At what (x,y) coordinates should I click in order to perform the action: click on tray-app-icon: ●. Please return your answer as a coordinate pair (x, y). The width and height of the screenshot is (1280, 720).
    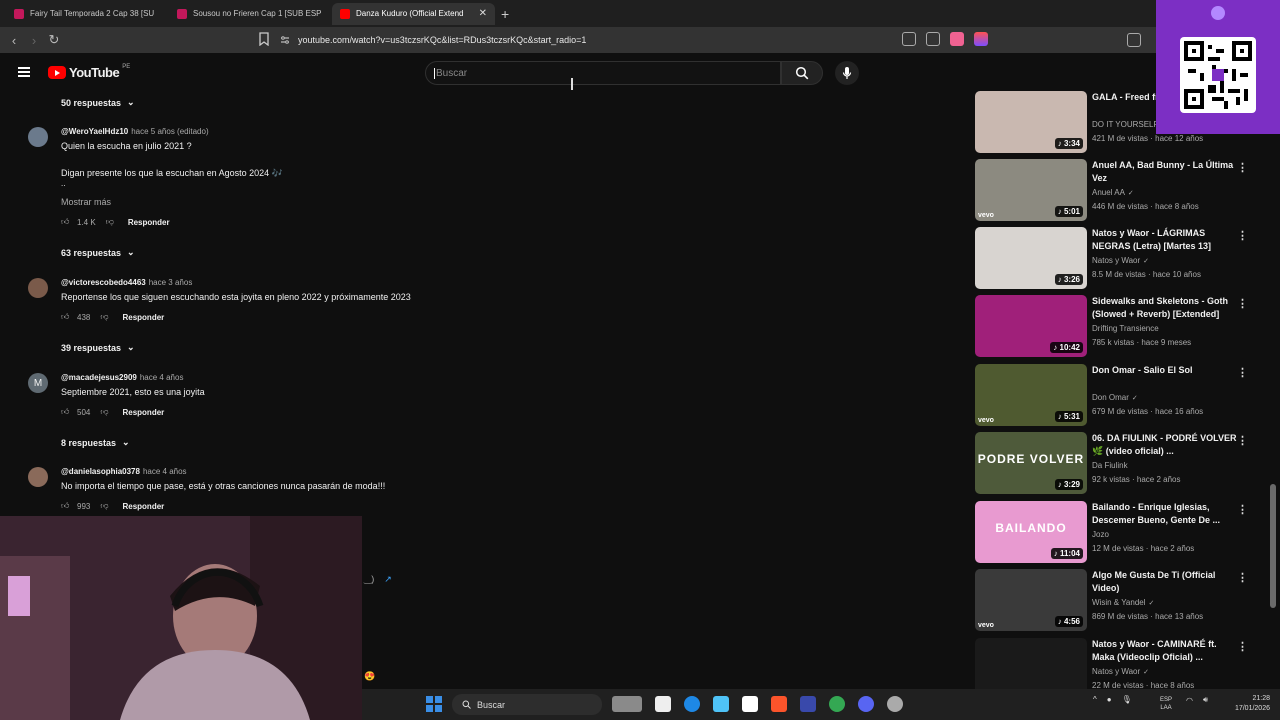
    Looking at the image, I should click on (1109, 699).